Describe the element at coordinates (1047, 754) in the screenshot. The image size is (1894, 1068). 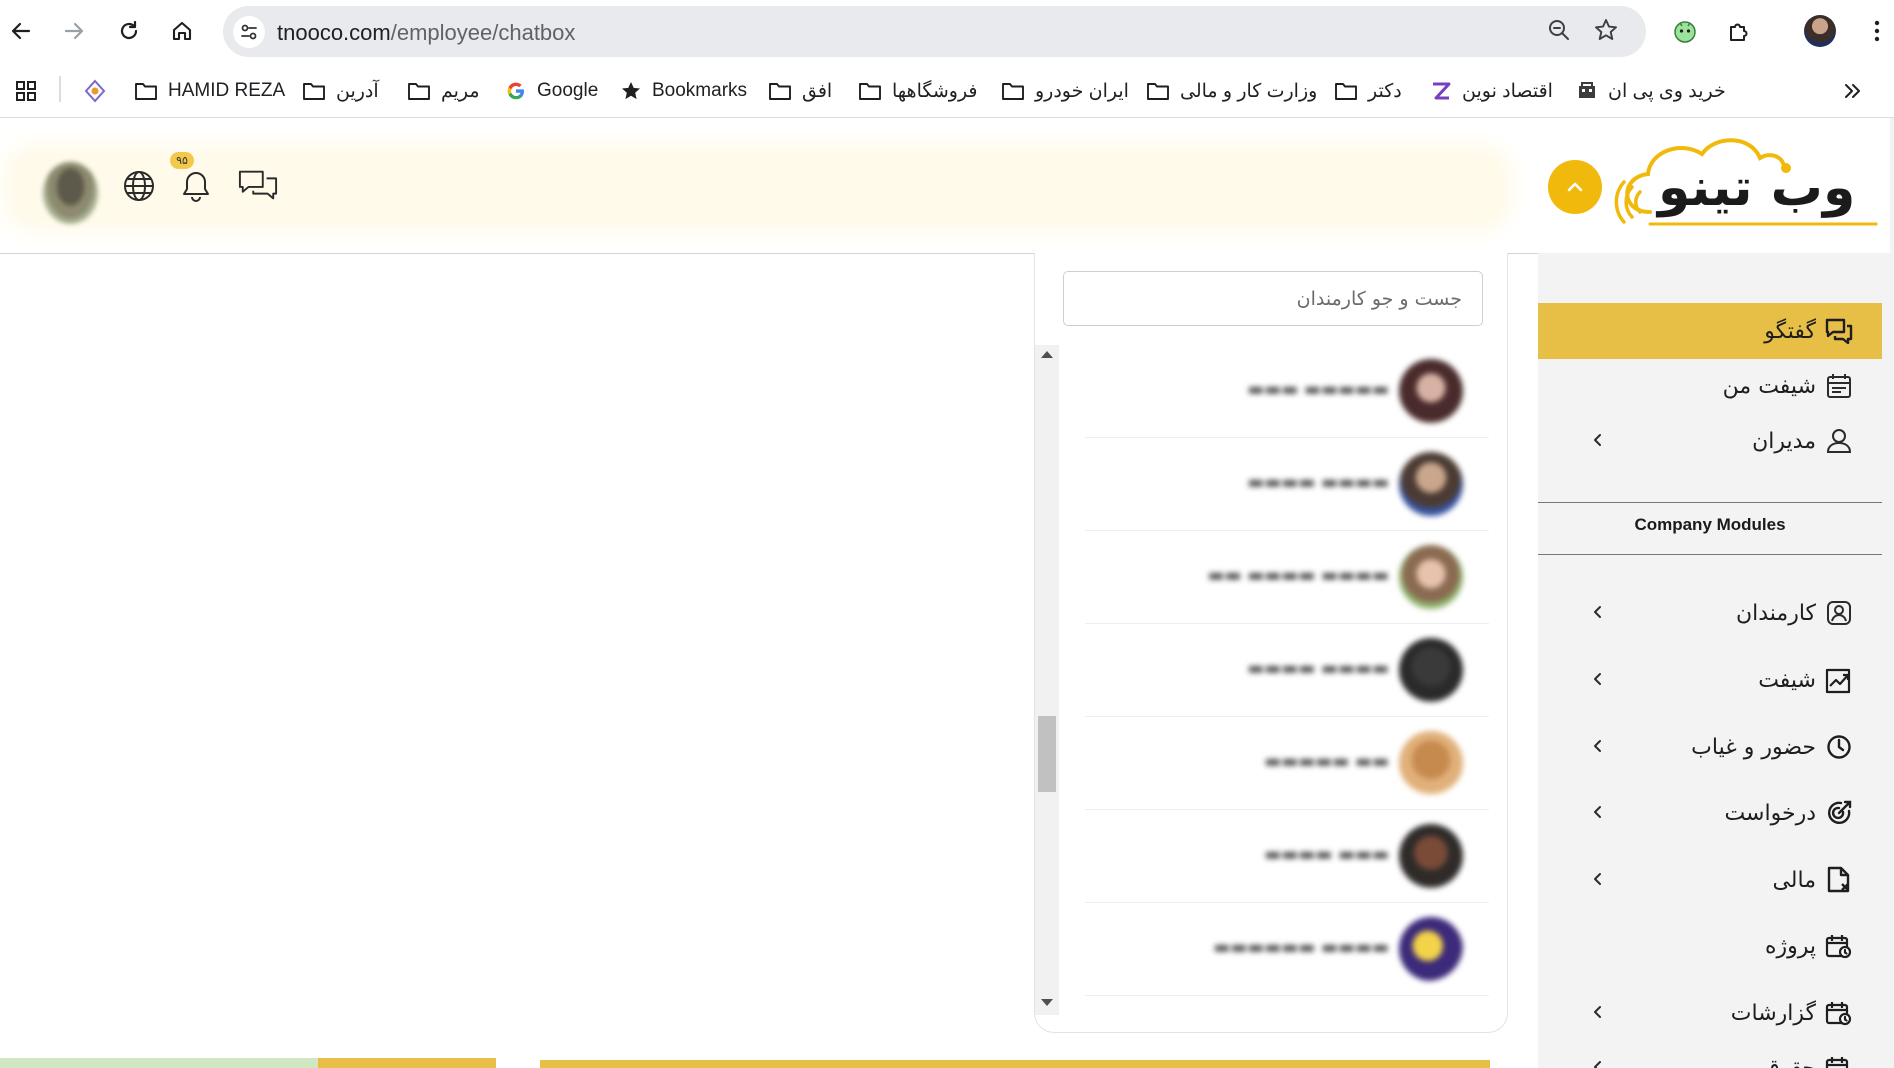
I see `scroll-thumb` at that location.